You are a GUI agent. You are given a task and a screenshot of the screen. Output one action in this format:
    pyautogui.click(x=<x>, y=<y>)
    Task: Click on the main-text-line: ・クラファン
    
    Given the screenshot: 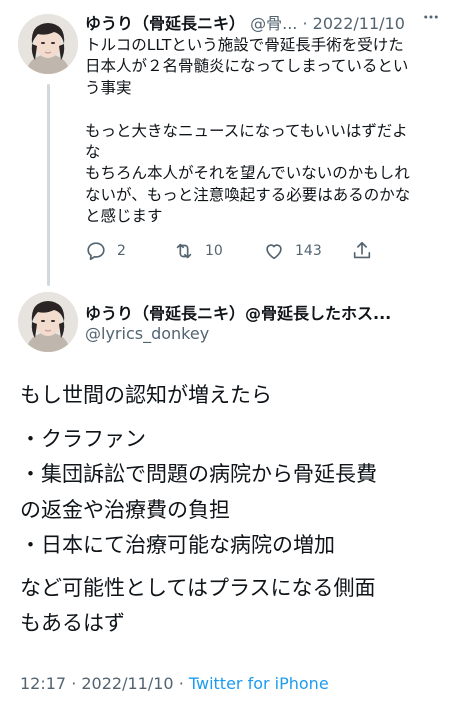 What is the action you would take?
    pyautogui.click(x=83, y=438)
    